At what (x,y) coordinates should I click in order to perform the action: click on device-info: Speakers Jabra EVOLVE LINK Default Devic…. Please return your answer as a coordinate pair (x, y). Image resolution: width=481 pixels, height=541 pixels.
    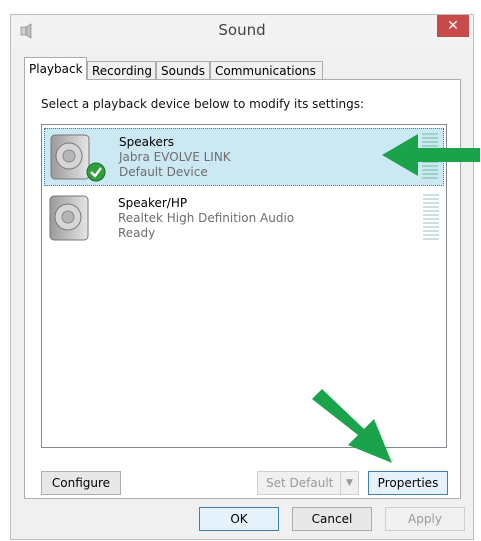
    Looking at the image, I should click on (175, 157).